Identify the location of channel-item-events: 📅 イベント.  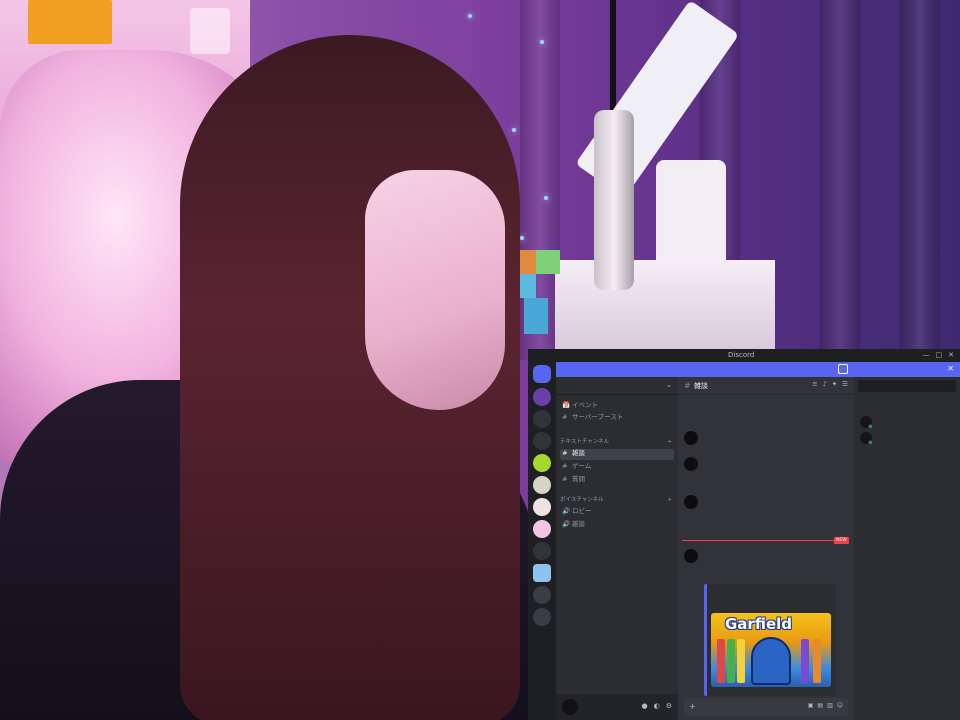
(617, 406).